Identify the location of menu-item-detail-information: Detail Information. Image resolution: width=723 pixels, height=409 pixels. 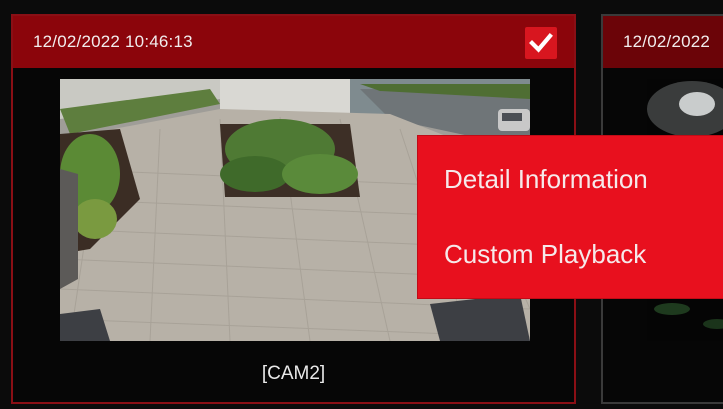
(546, 179).